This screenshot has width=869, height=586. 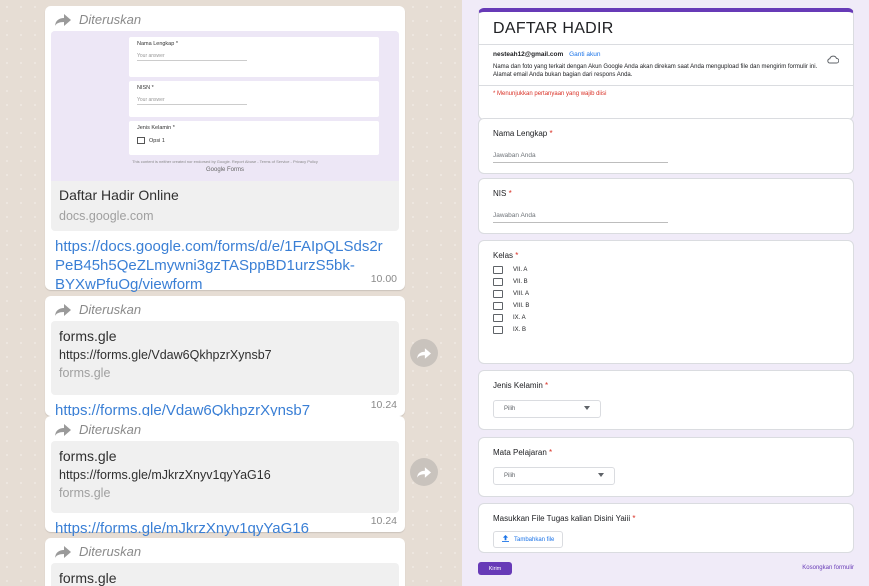 I want to click on question-label: Kelas *, so click(x=666, y=255).